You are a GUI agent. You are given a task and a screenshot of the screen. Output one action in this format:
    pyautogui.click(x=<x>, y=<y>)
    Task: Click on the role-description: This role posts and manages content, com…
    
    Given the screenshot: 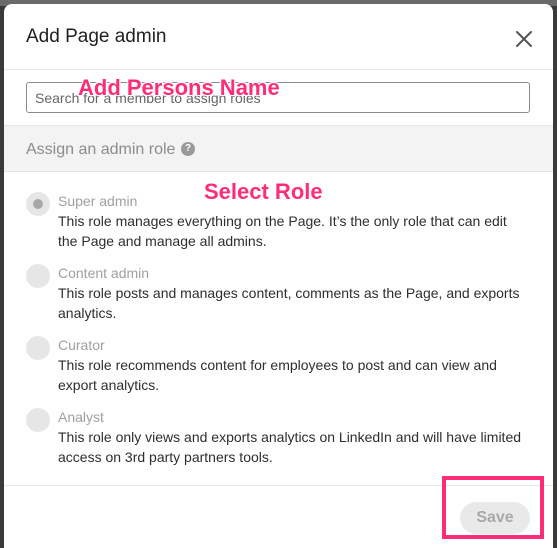 What is the action you would take?
    pyautogui.click(x=289, y=303)
    